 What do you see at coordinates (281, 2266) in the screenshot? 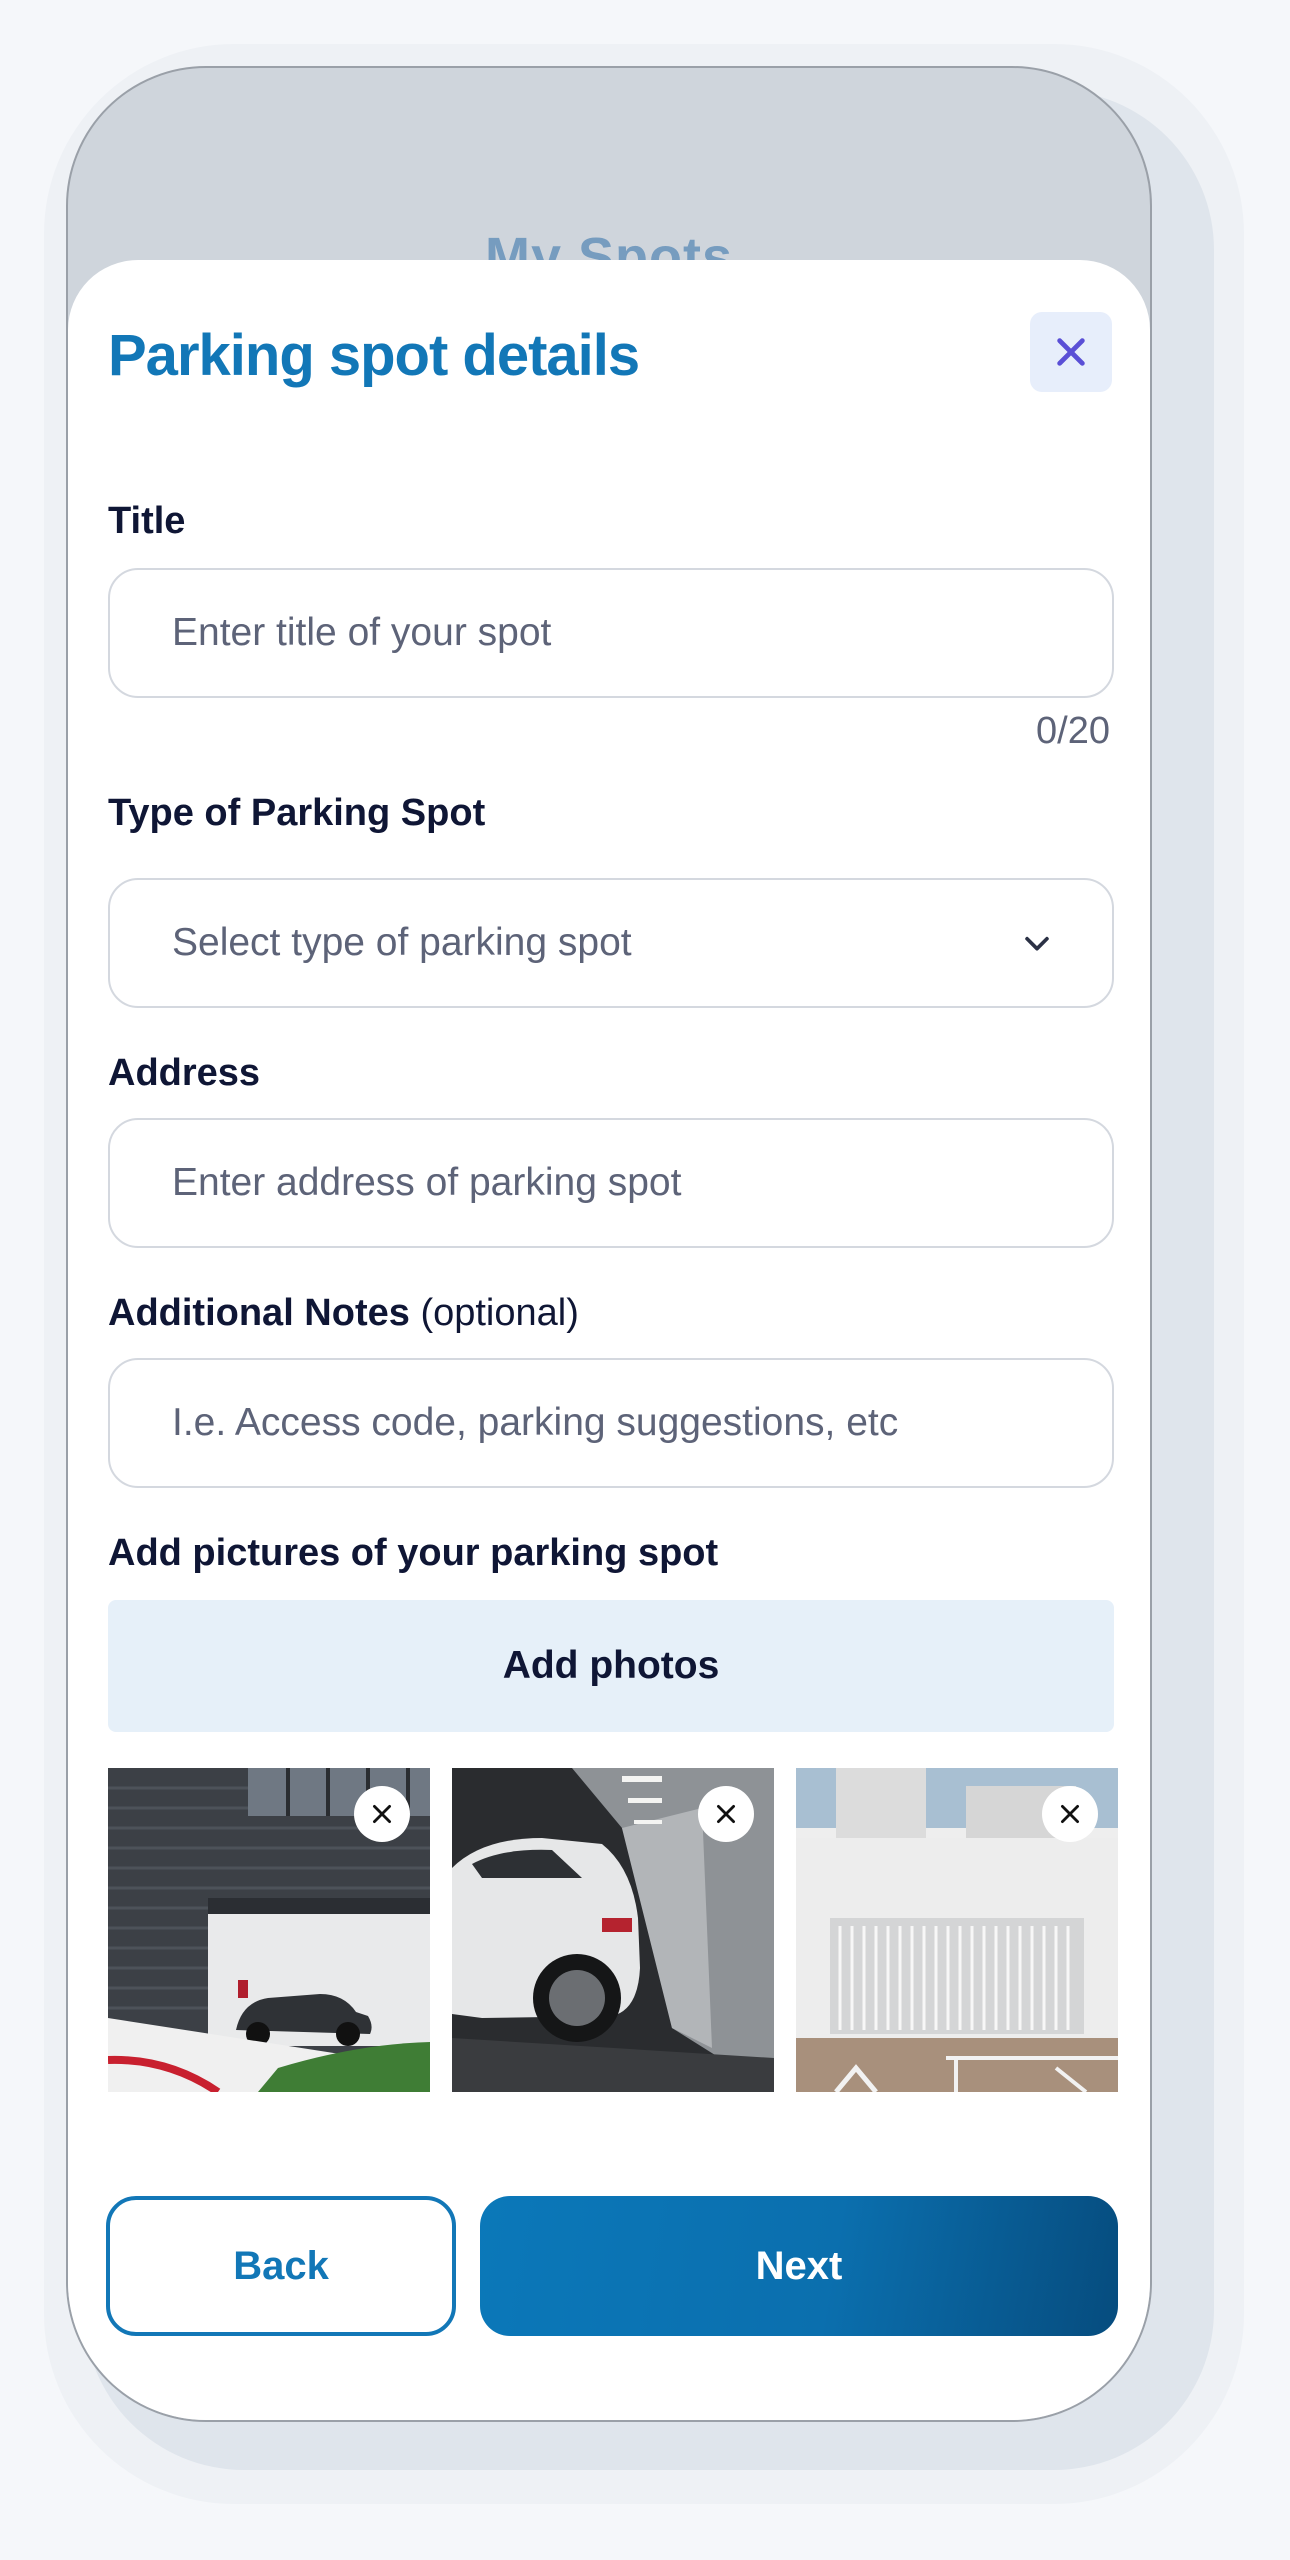
I see `back-button: Back` at bounding box center [281, 2266].